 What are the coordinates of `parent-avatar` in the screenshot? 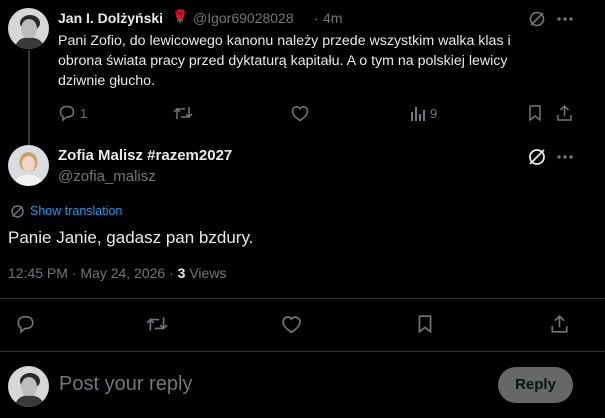 It's located at (28, 28).